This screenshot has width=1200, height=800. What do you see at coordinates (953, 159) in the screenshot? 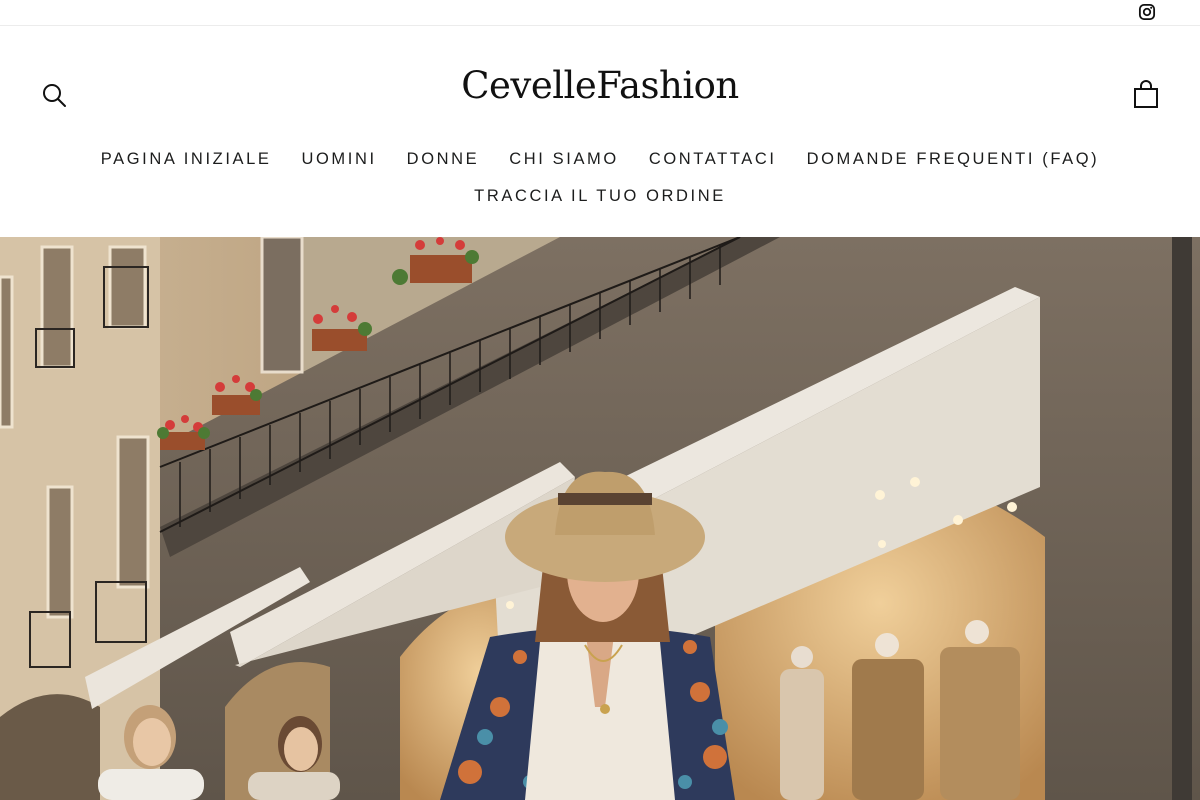
I see `nav-item-faq: DOMANDE FREQUENTI (FAQ)` at bounding box center [953, 159].